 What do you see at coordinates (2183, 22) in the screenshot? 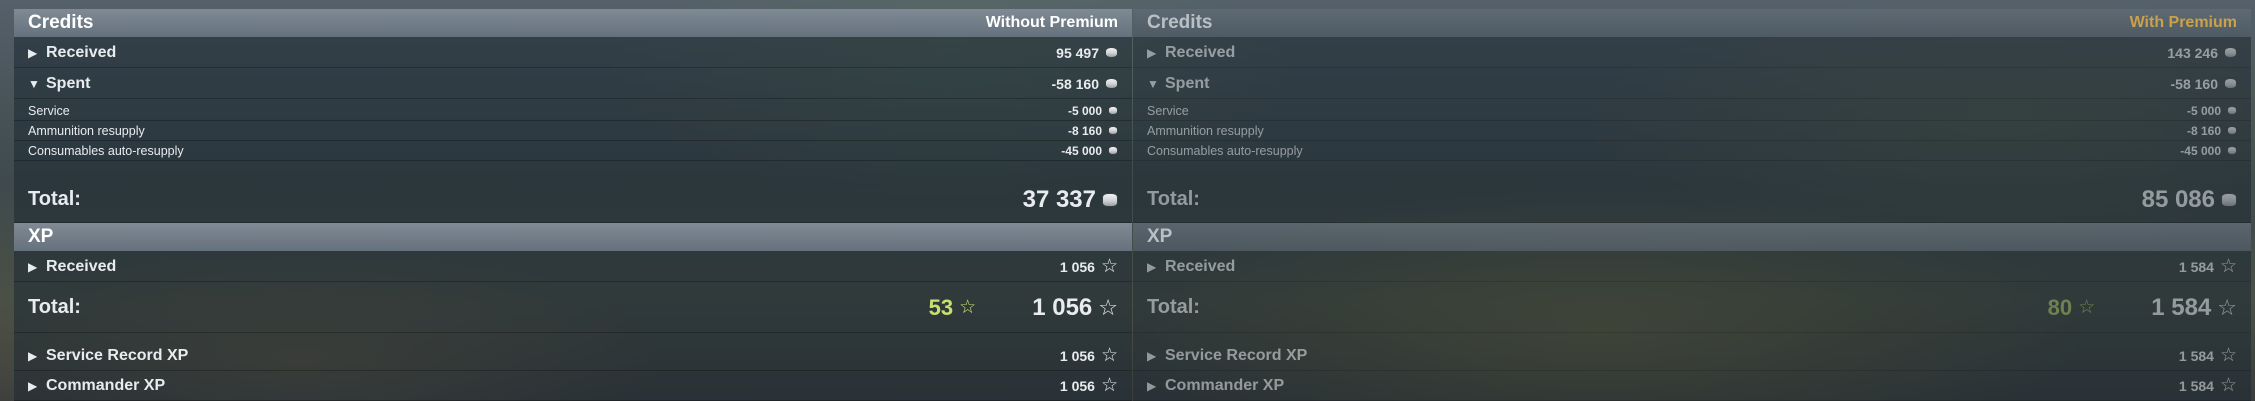
I see `premium-mode-label: With Premium` at bounding box center [2183, 22].